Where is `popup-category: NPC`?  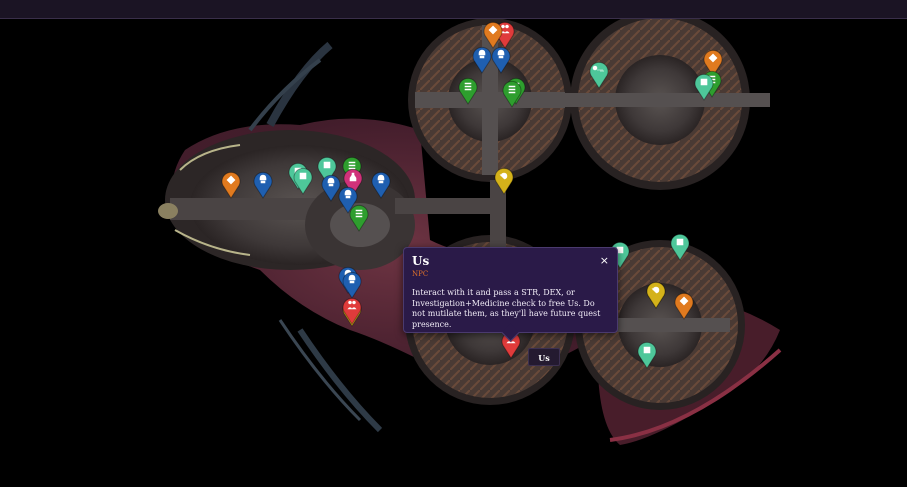 popup-category: NPC is located at coordinates (420, 274).